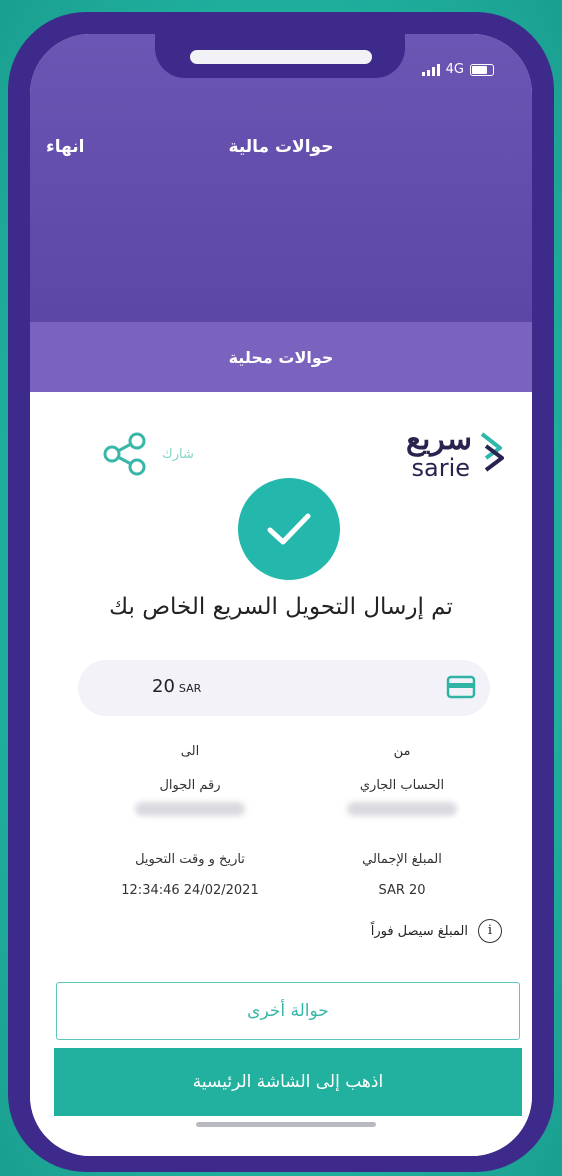  What do you see at coordinates (281, 57) in the screenshot?
I see `speaker` at bounding box center [281, 57].